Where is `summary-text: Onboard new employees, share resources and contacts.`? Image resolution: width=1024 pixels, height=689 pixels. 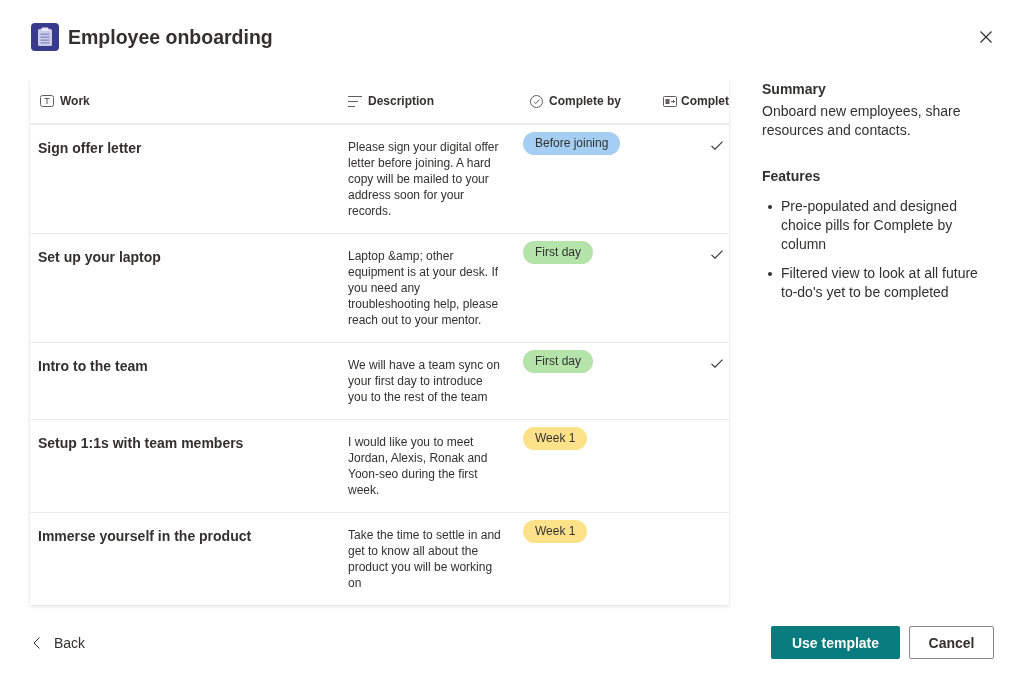
summary-text: Onboard new employees, share resources and contacts. is located at coordinates (862, 121).